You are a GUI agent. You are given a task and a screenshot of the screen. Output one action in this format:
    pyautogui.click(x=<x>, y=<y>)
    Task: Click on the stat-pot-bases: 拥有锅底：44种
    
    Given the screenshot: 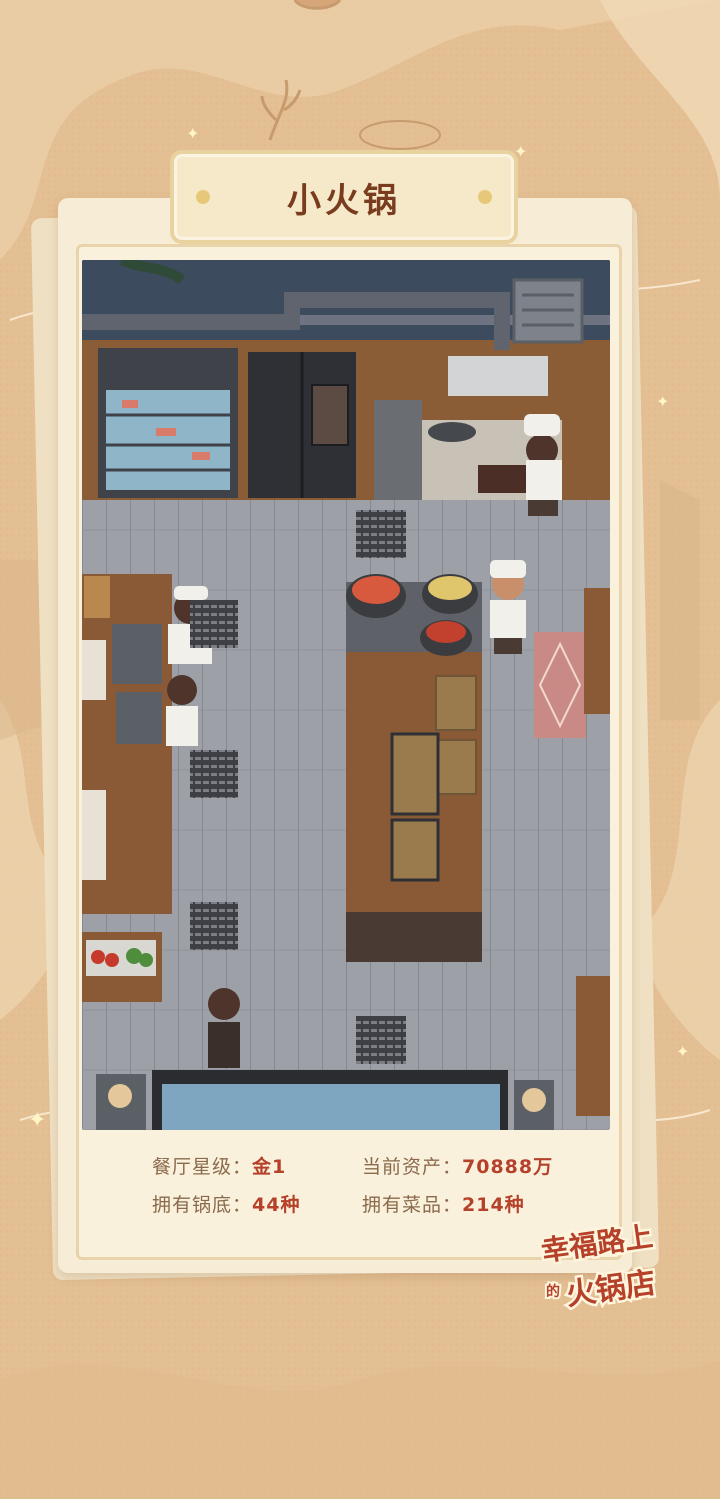 What is the action you would take?
    pyautogui.click(x=226, y=1203)
    